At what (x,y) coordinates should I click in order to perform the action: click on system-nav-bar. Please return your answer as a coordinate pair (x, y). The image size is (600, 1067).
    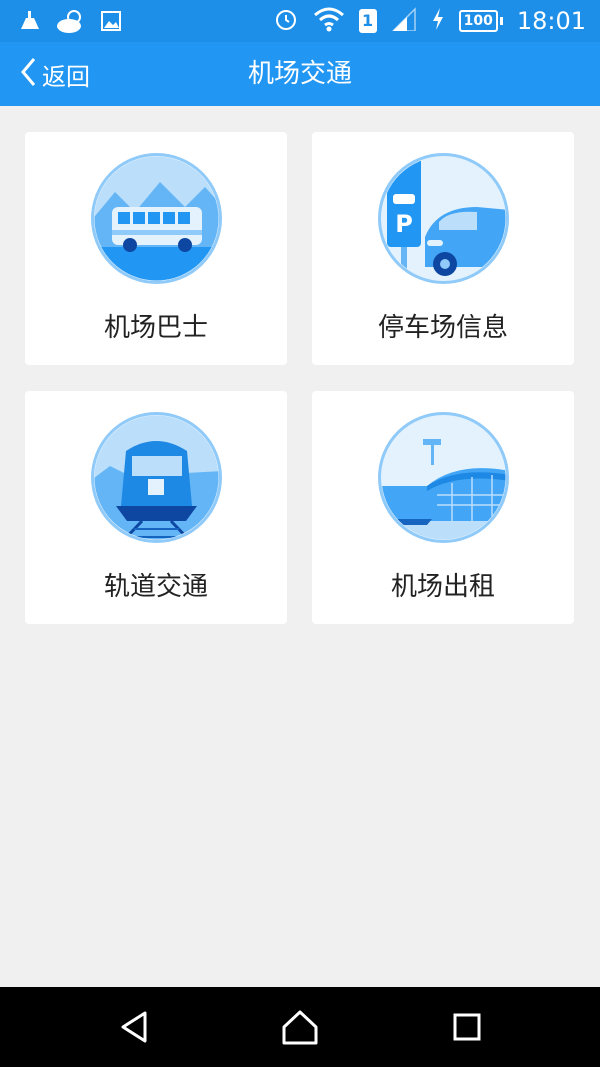
    Looking at the image, I should click on (300, 1027).